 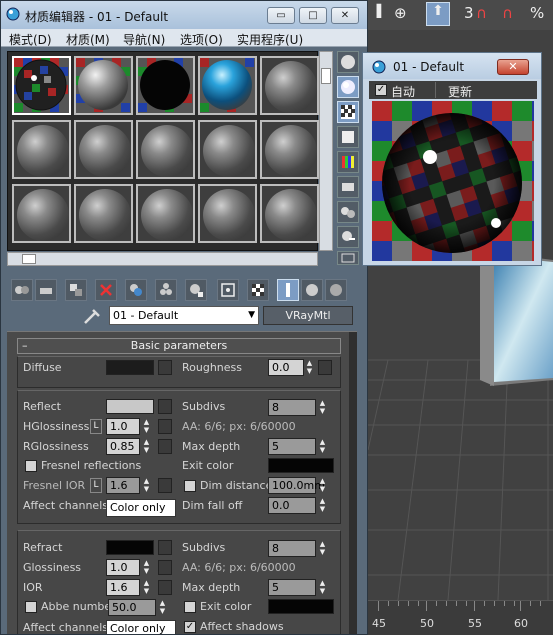 What do you see at coordinates (130, 547) in the screenshot?
I see `refract-color-swatch` at bounding box center [130, 547].